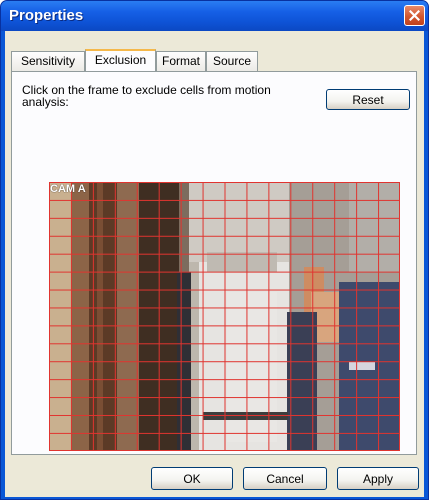 The height and width of the screenshot is (500, 429). I want to click on reset-button: Reset, so click(368, 99).